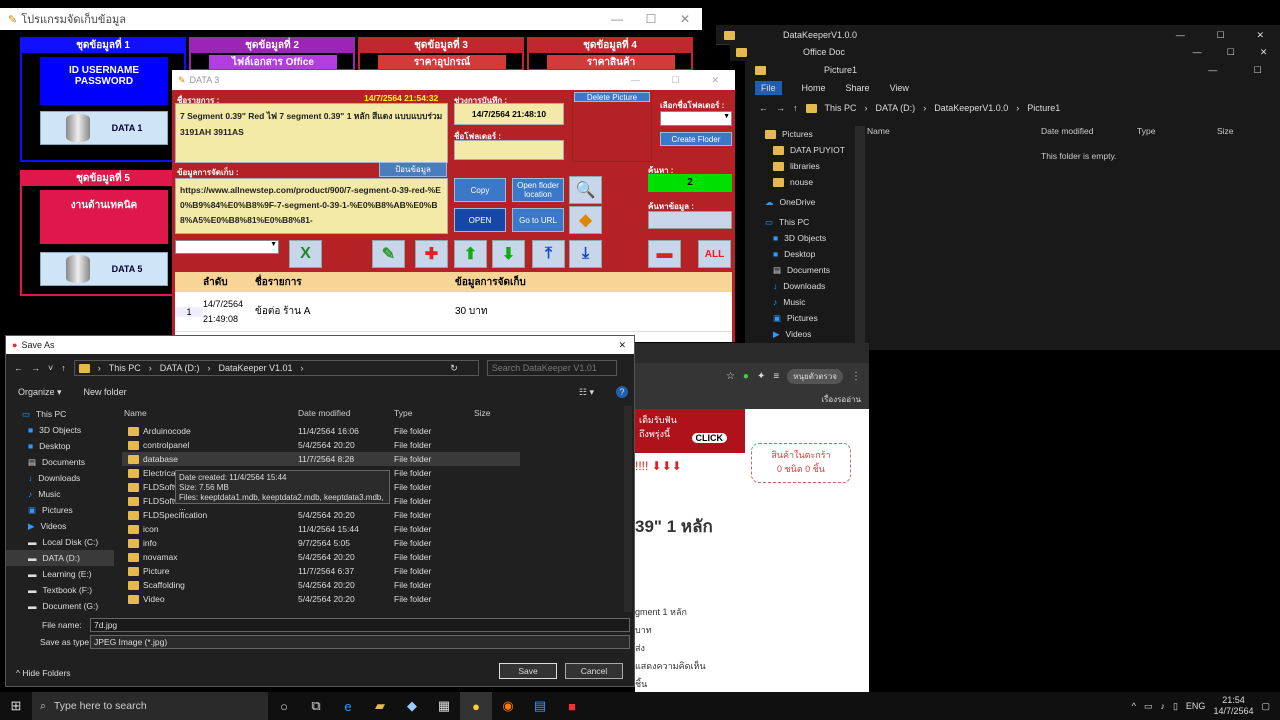 The width and height of the screenshot is (1280, 720). What do you see at coordinates (40, 392) in the screenshot?
I see `organize-button: Organize ▾` at bounding box center [40, 392].